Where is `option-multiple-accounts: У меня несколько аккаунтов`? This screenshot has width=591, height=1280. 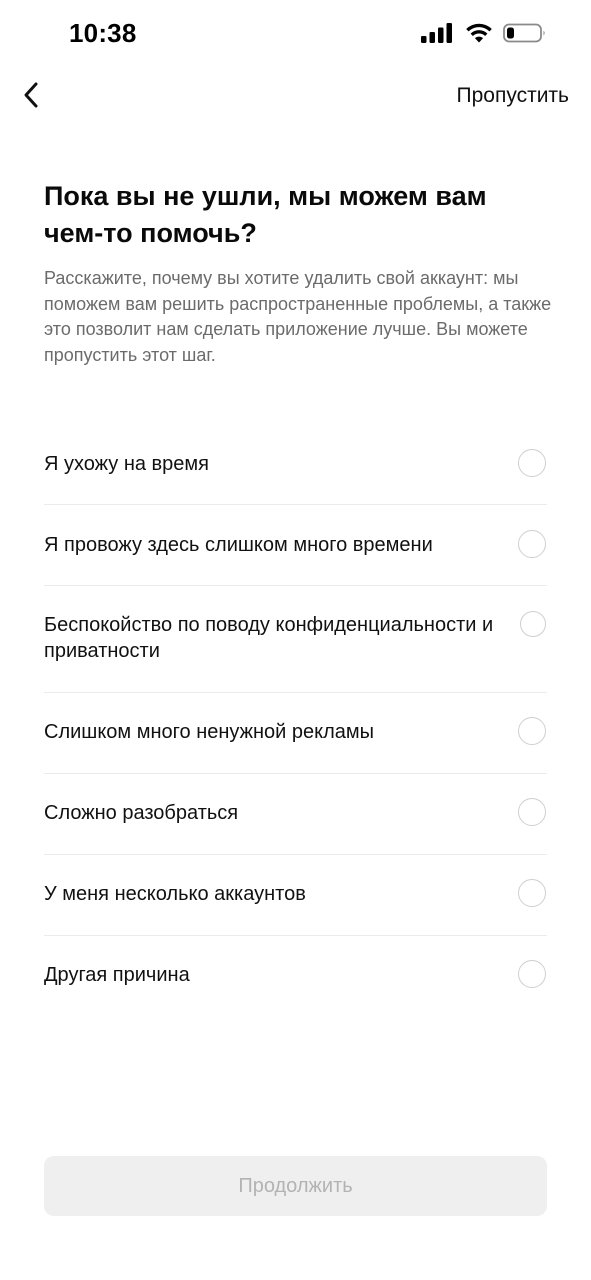
option-multiple-accounts: У меня несколько аккаунтов is located at coordinates (295, 895).